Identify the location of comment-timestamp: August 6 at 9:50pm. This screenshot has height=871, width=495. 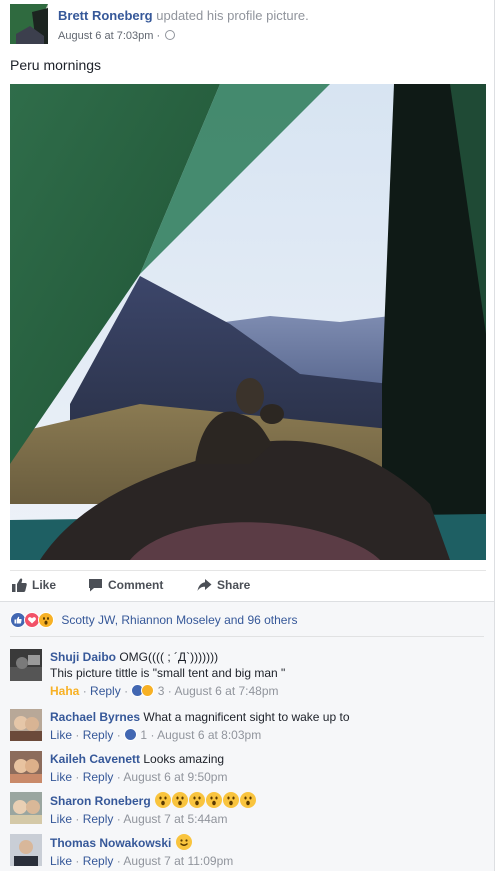
(175, 777).